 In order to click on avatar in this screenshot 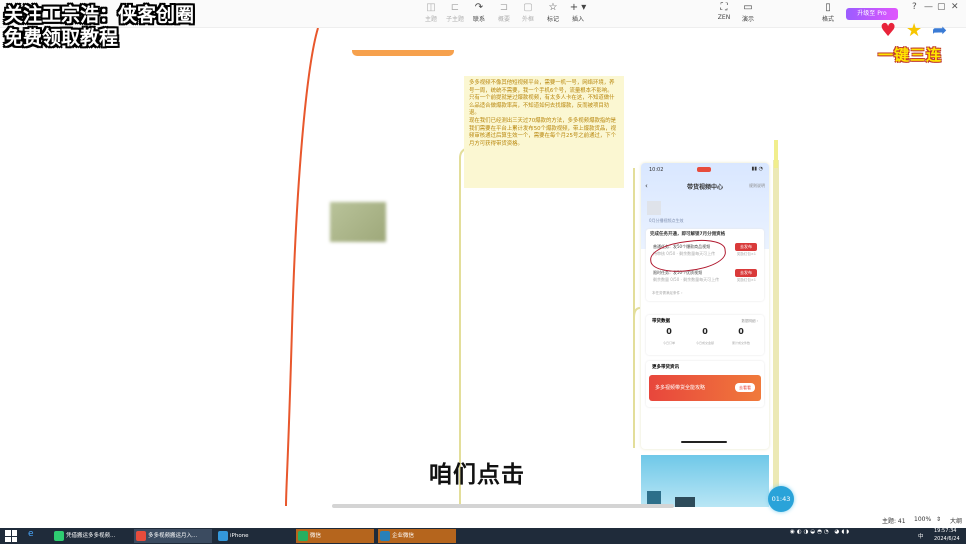, I will do `click(654, 208)`.